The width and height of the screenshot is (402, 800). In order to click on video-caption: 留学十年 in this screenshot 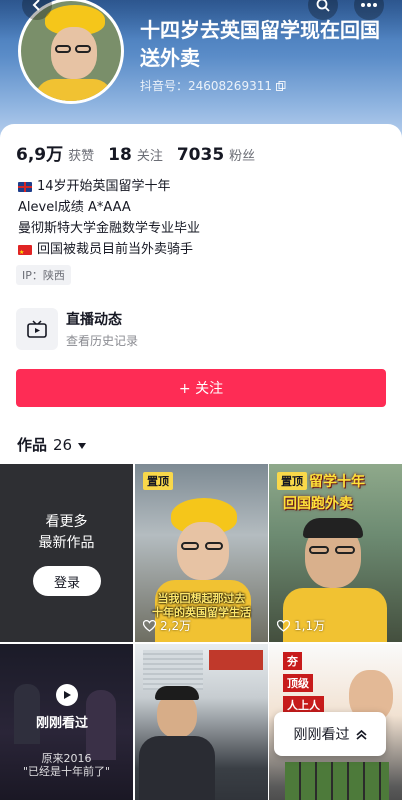, I will do `click(337, 482)`.